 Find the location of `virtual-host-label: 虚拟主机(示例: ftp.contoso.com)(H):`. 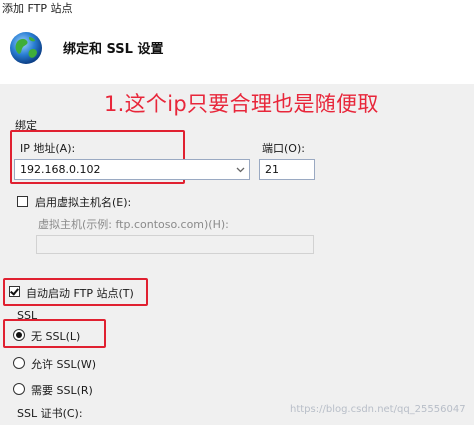

virtual-host-label: 虚拟主机(示例: ftp.contoso.com)(H): is located at coordinates (133, 224).